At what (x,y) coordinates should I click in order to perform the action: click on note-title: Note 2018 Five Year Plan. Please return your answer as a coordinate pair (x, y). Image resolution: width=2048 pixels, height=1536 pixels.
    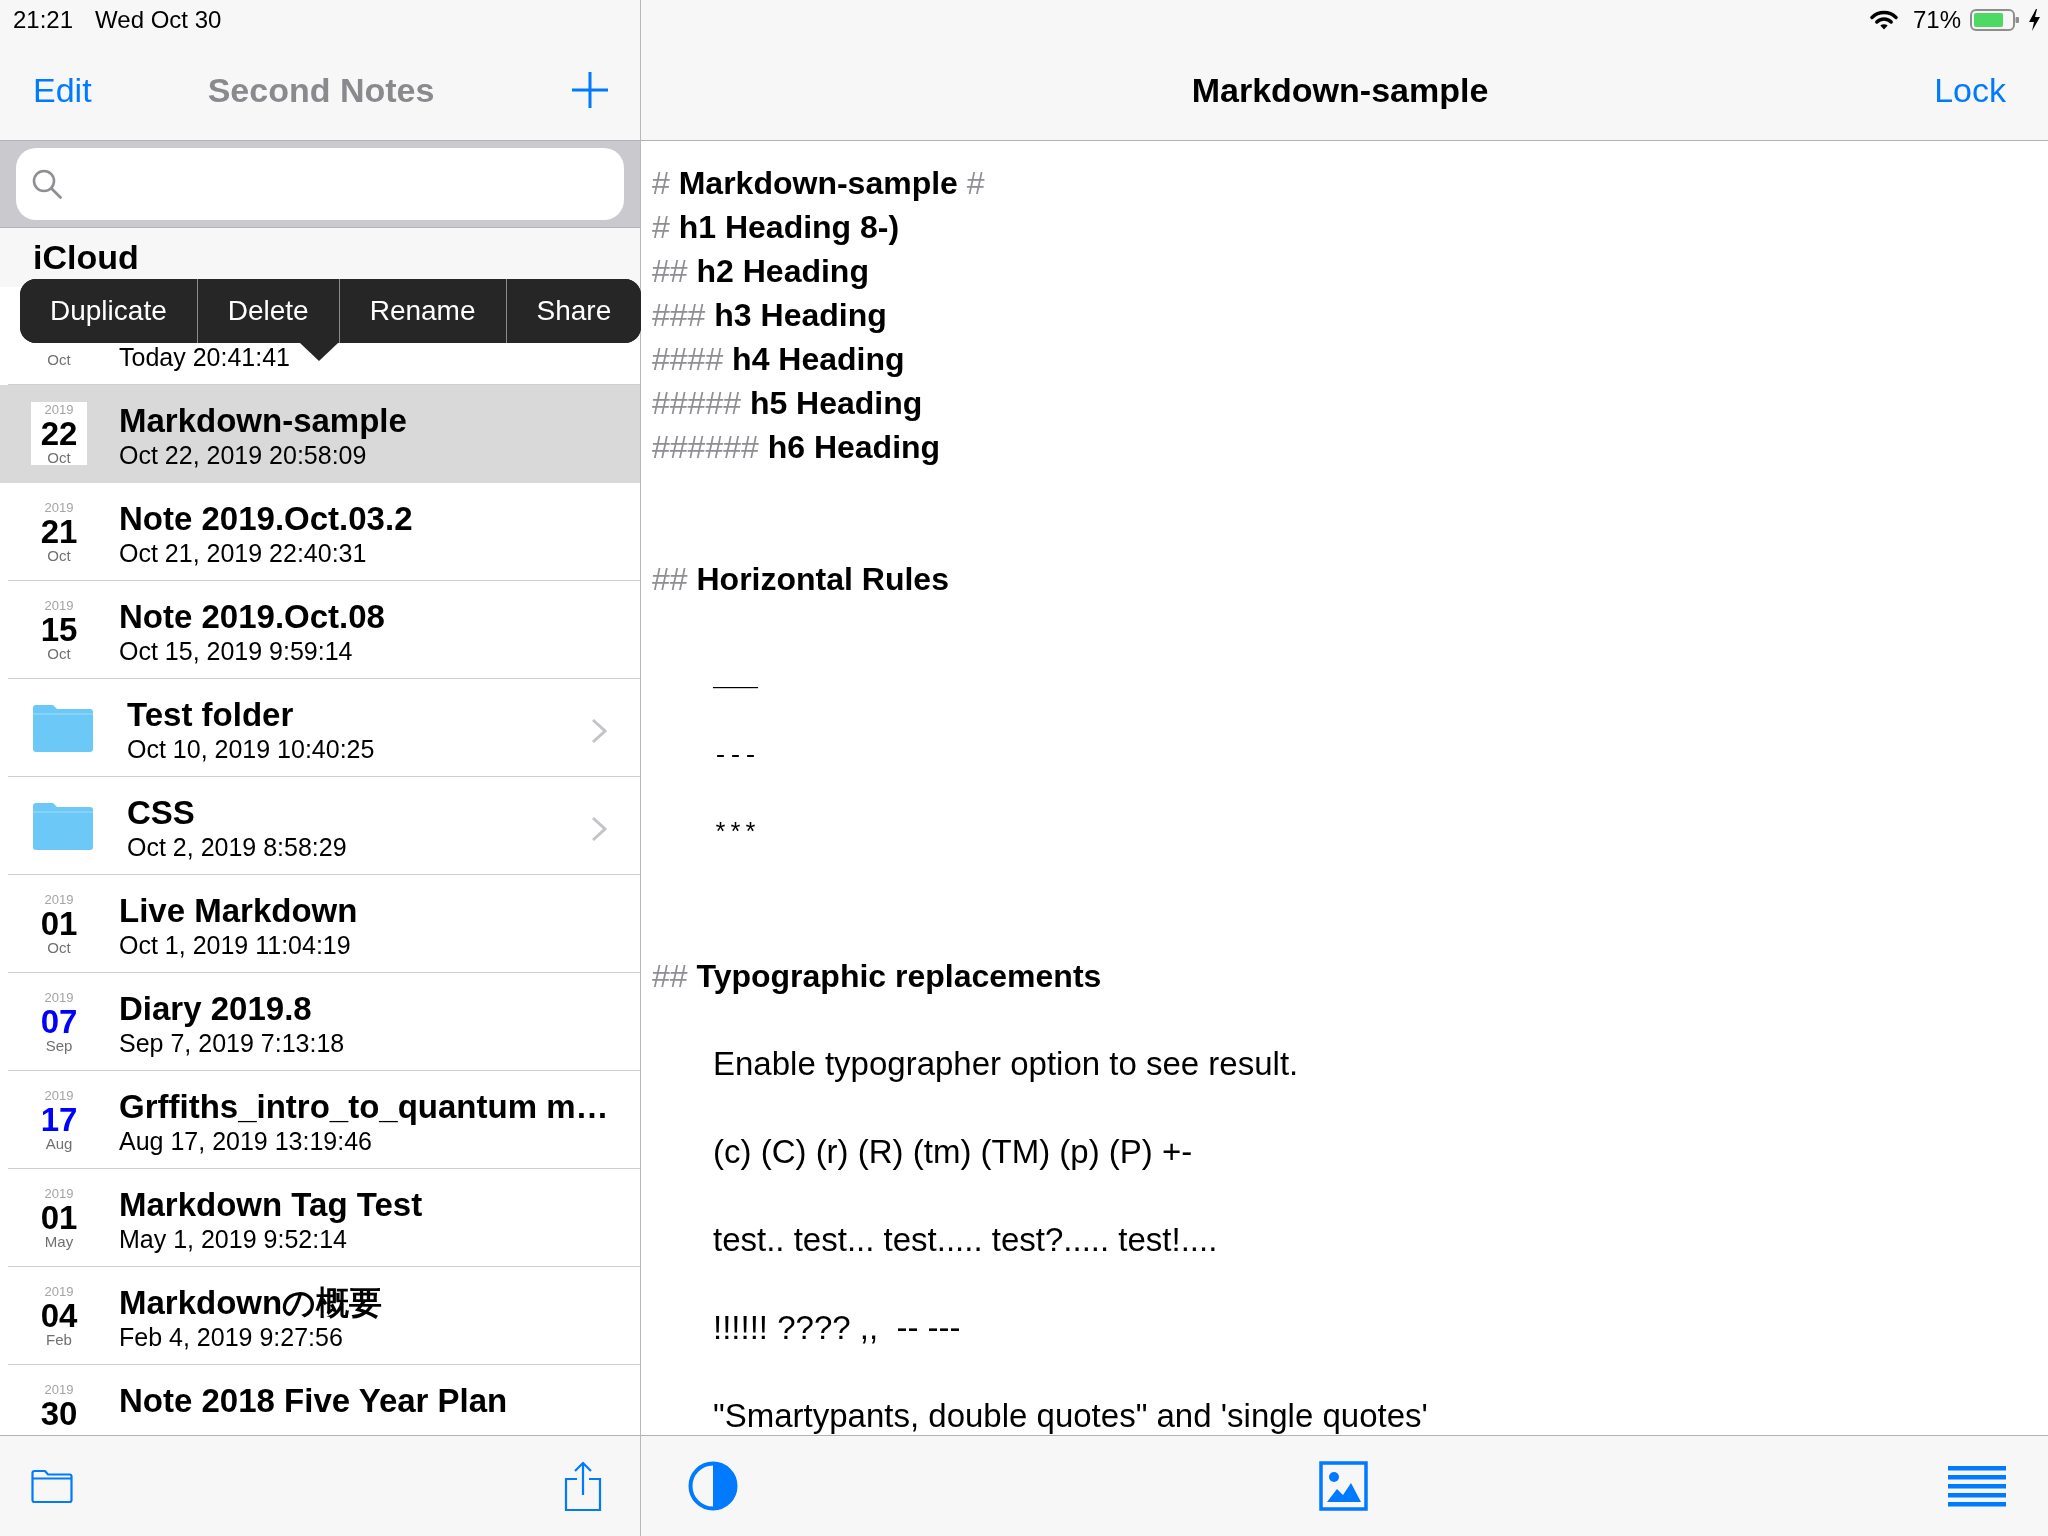
    Looking at the image, I should click on (313, 1401).